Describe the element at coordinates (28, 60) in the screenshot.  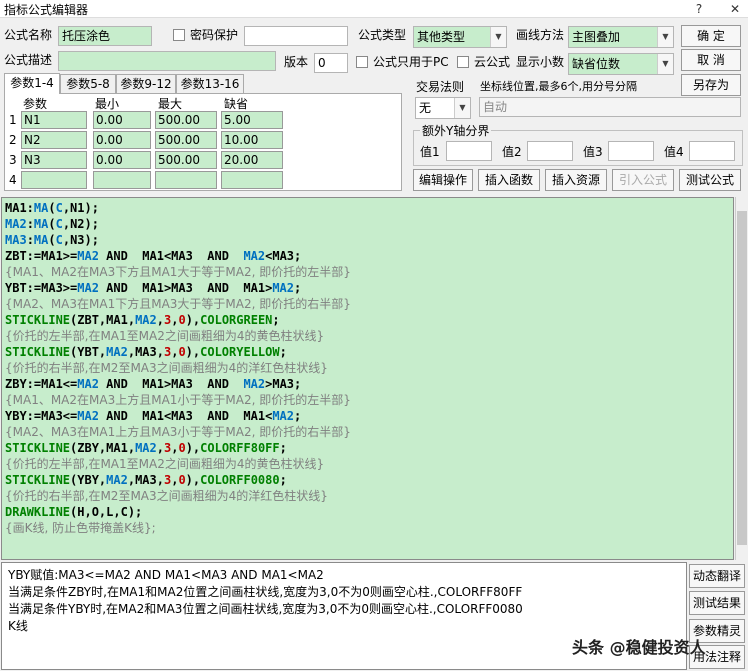
I see `desc-label: 公式描述` at that location.